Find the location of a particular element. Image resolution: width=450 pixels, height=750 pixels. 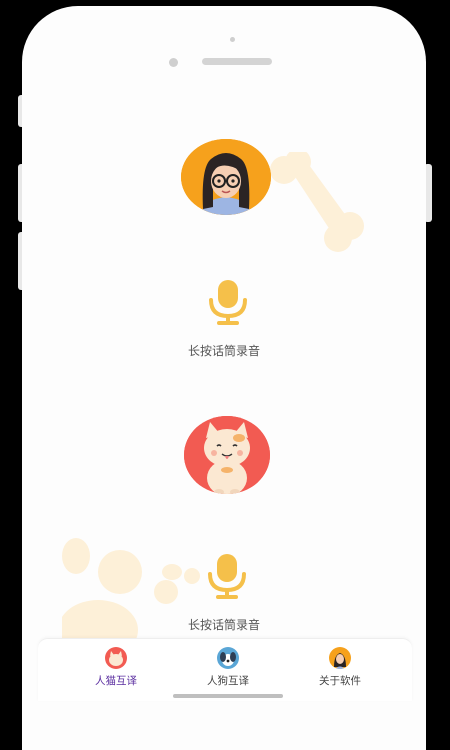

home-indicator is located at coordinates (228, 696).